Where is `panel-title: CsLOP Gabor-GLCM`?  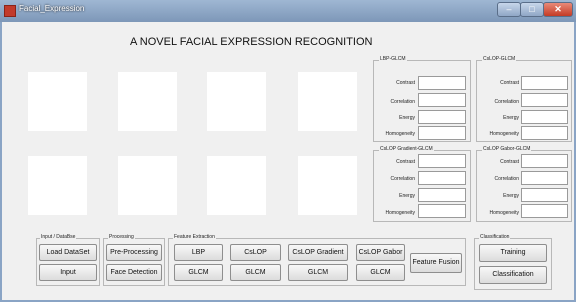 panel-title: CsLOP Gabor-GLCM is located at coordinates (507, 149).